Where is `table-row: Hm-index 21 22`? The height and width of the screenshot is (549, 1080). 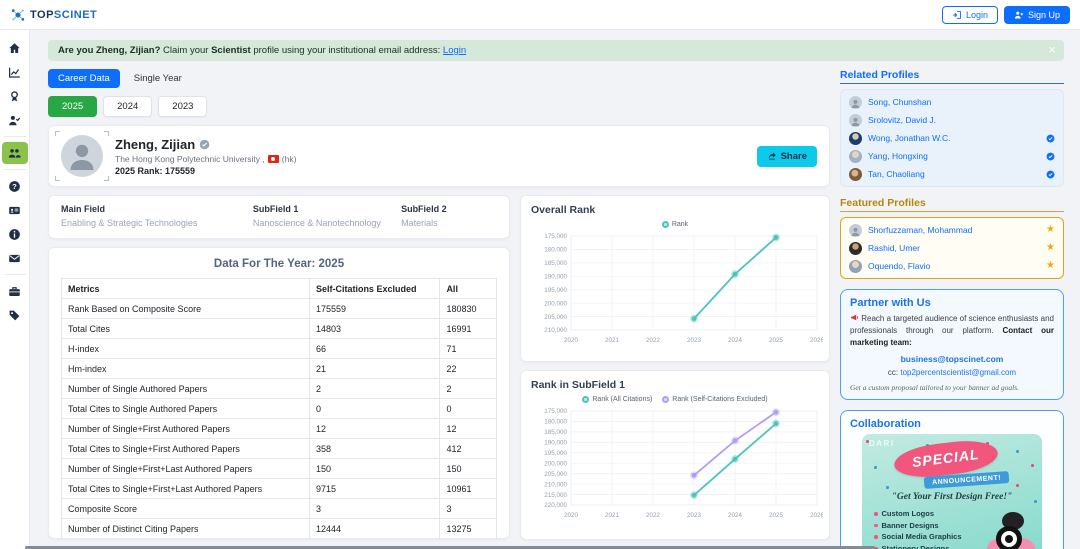
table-row: Hm-index 21 22 is located at coordinates (279, 368).